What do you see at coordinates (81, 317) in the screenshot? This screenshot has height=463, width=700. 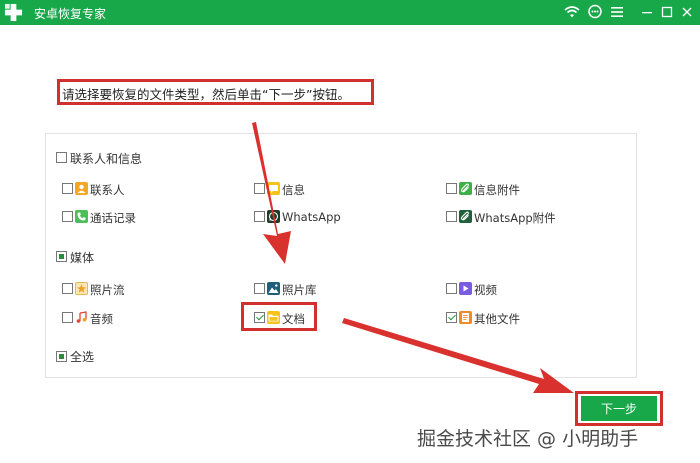 I see `audio-icon` at bounding box center [81, 317].